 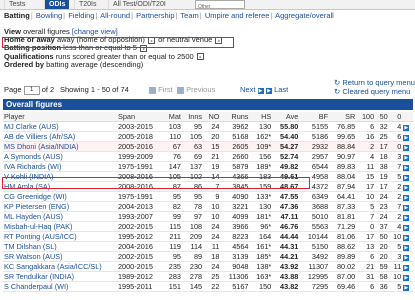 I want to click on col-ave: Ave, so click(x=286, y=117).